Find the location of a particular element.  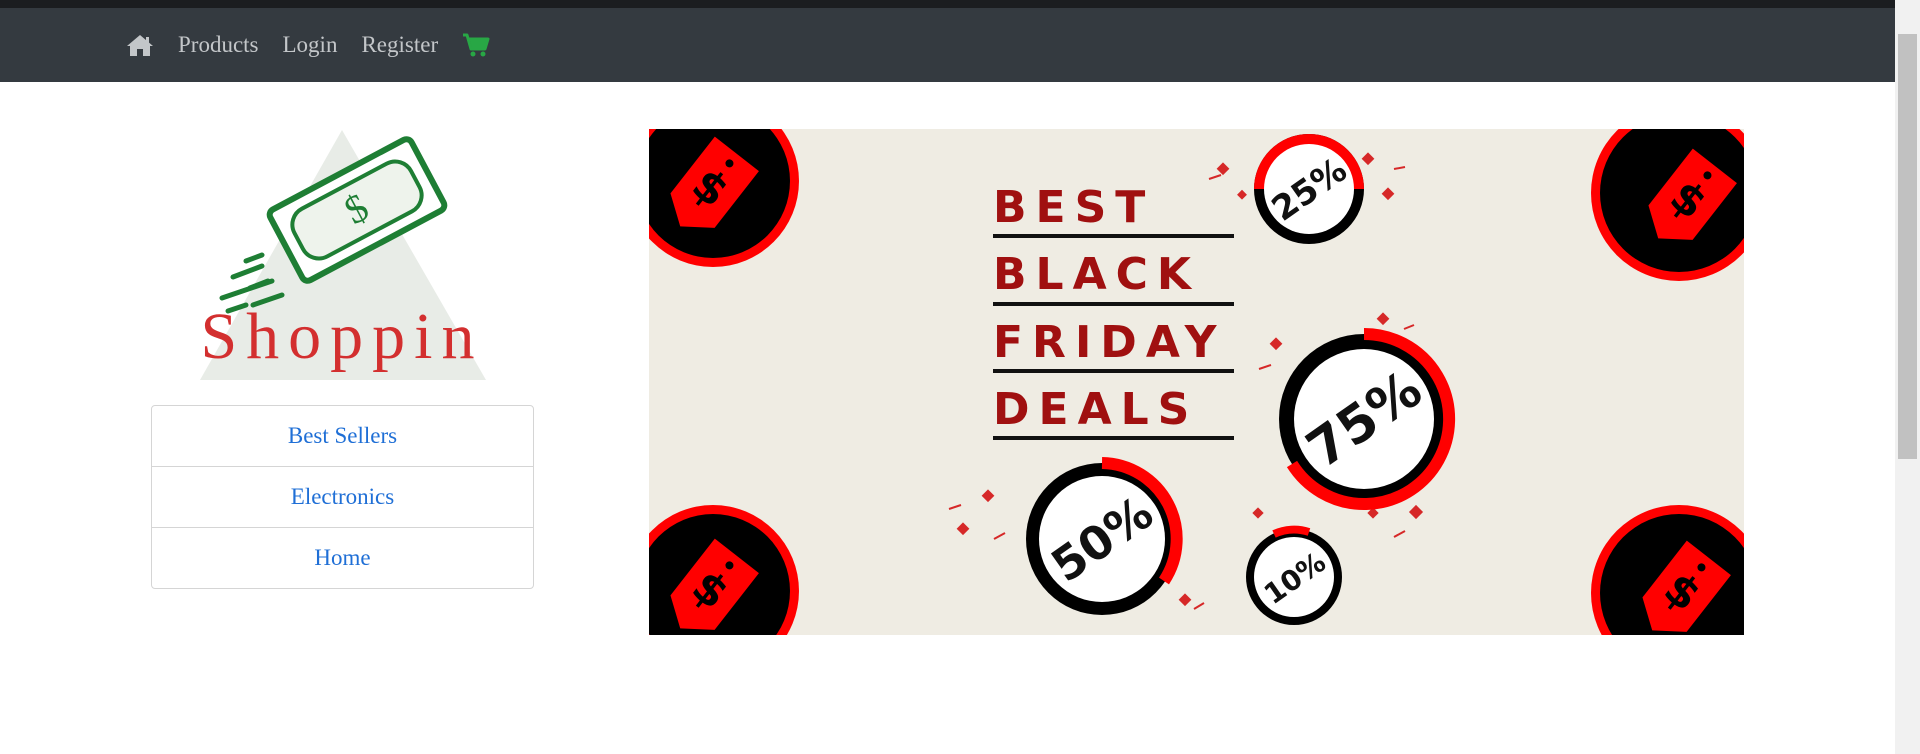

headline-line-2: BLACK is located at coordinates (1096, 274).